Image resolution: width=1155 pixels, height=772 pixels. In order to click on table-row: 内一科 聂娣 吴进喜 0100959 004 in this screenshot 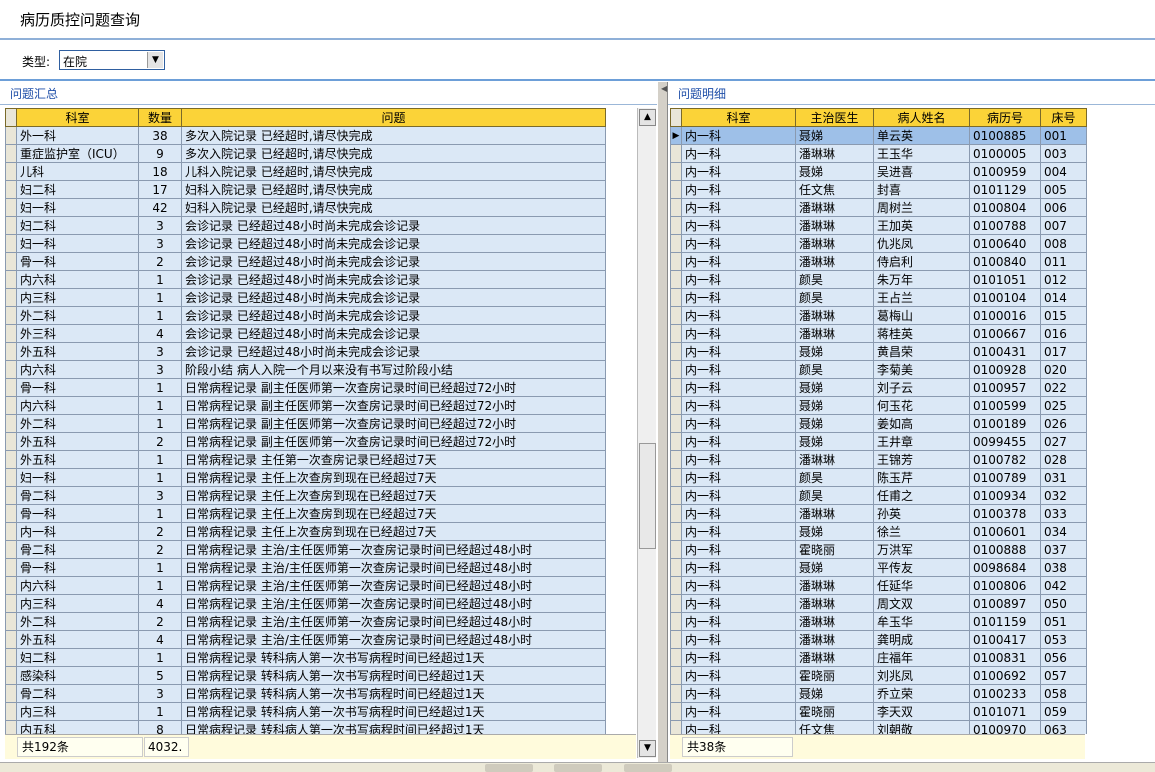, I will do `click(878, 171)`.